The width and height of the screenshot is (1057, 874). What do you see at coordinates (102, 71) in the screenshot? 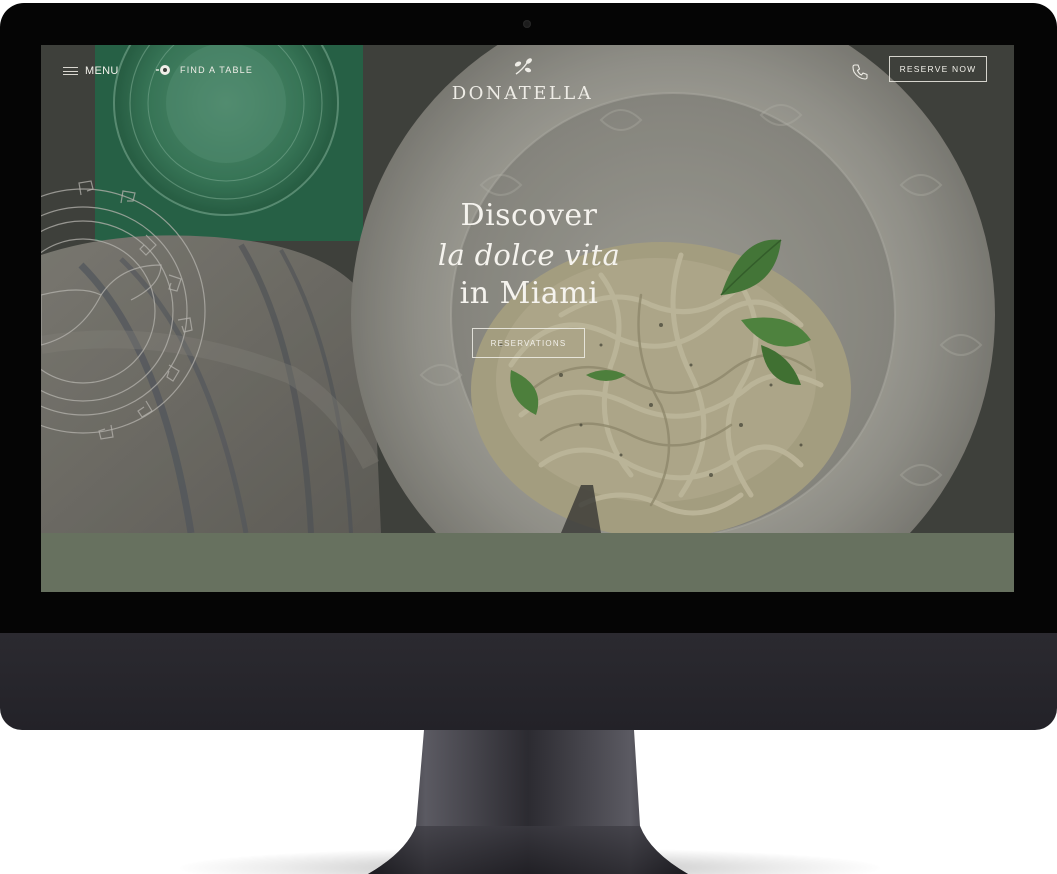
I see `menu-label: MENU` at bounding box center [102, 71].